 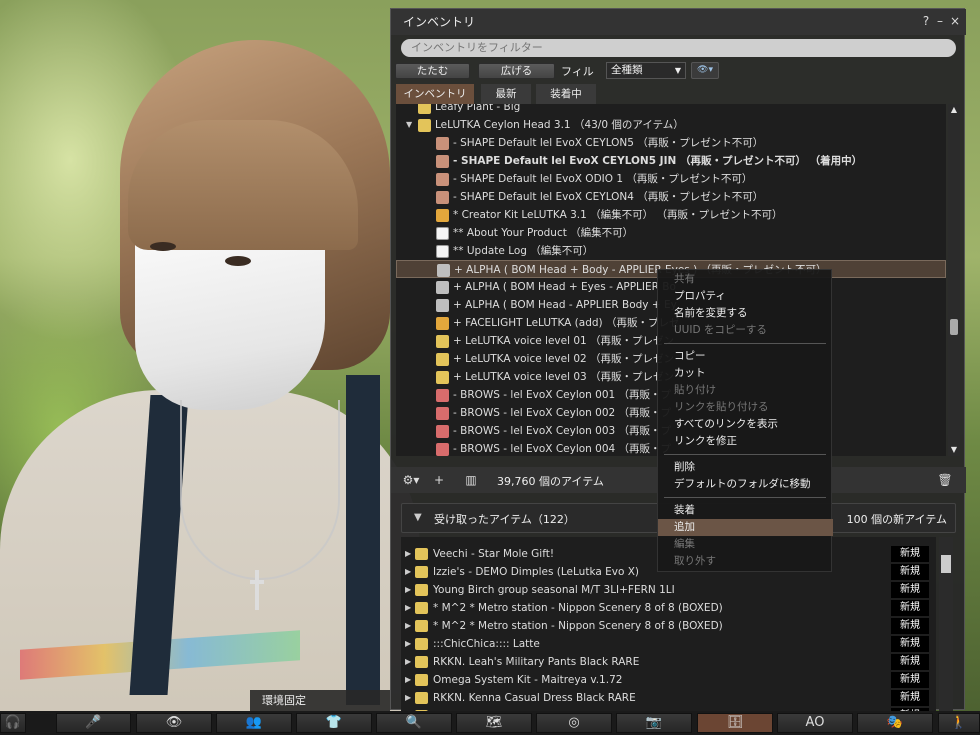 I want to click on add-icon: +, so click(x=439, y=480).